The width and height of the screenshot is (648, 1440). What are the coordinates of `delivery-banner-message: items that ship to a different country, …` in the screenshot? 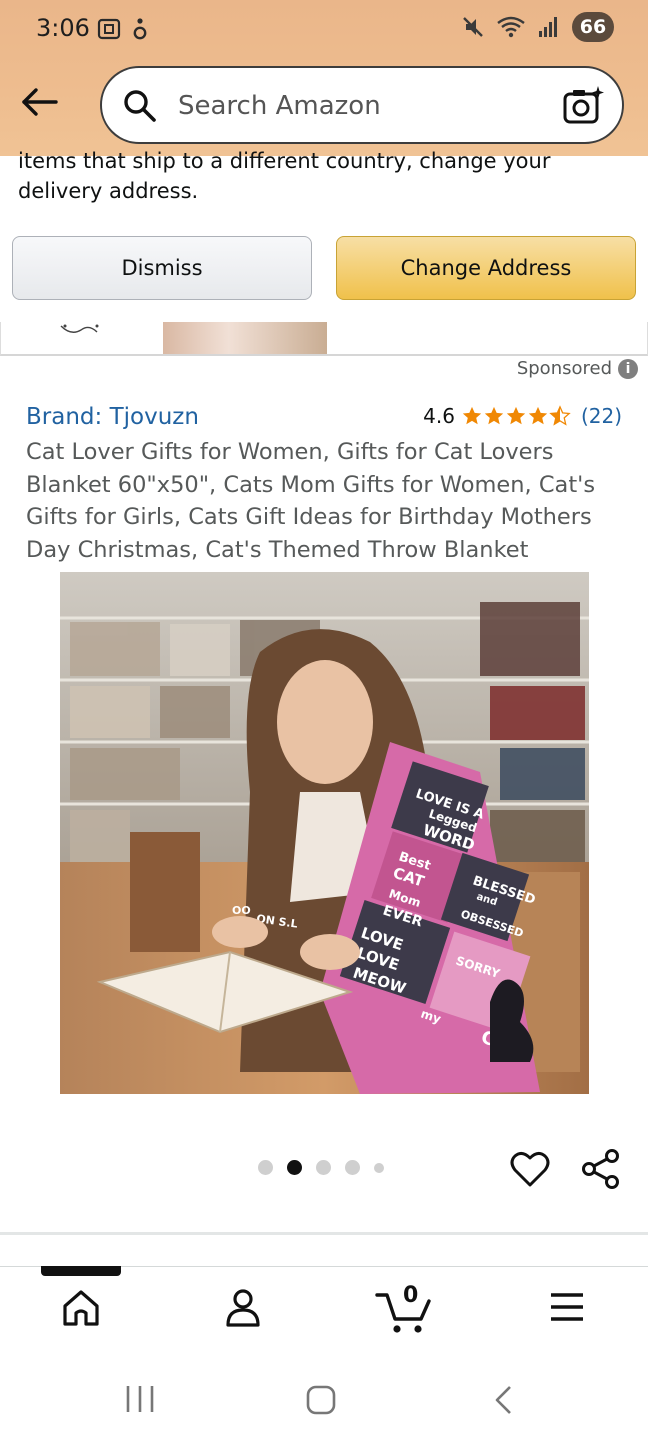 It's located at (284, 176).